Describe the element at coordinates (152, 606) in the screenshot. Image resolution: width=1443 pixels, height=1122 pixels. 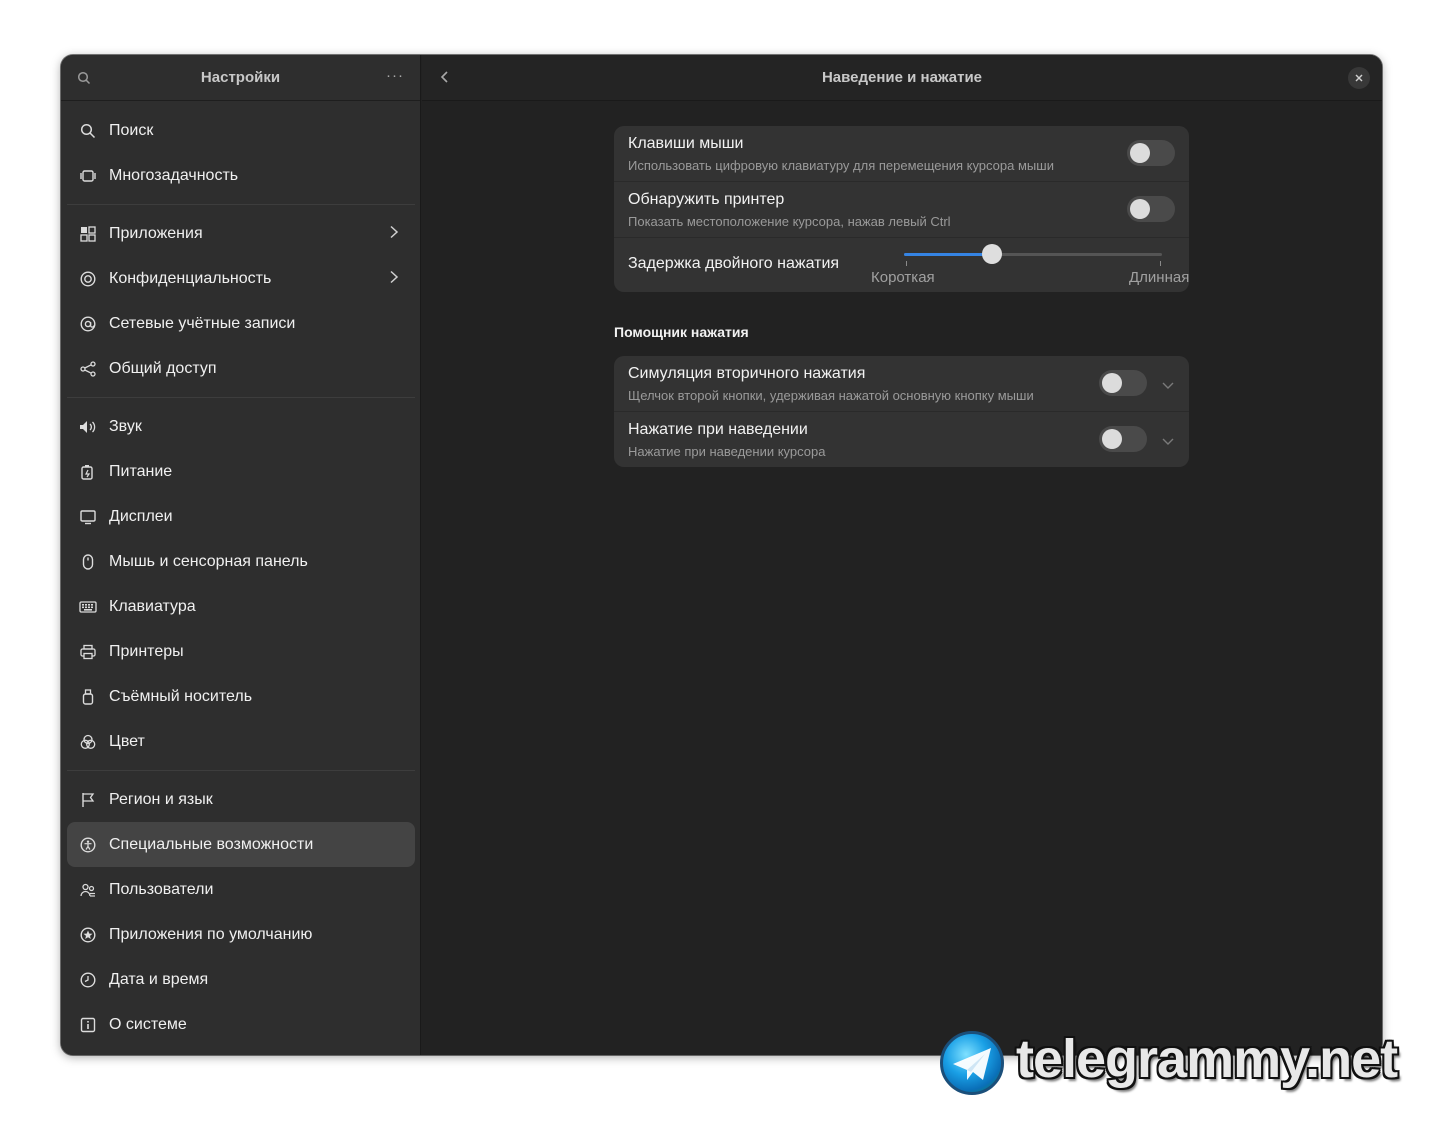
I see `sidebar-item-label: Клавиатура` at that location.